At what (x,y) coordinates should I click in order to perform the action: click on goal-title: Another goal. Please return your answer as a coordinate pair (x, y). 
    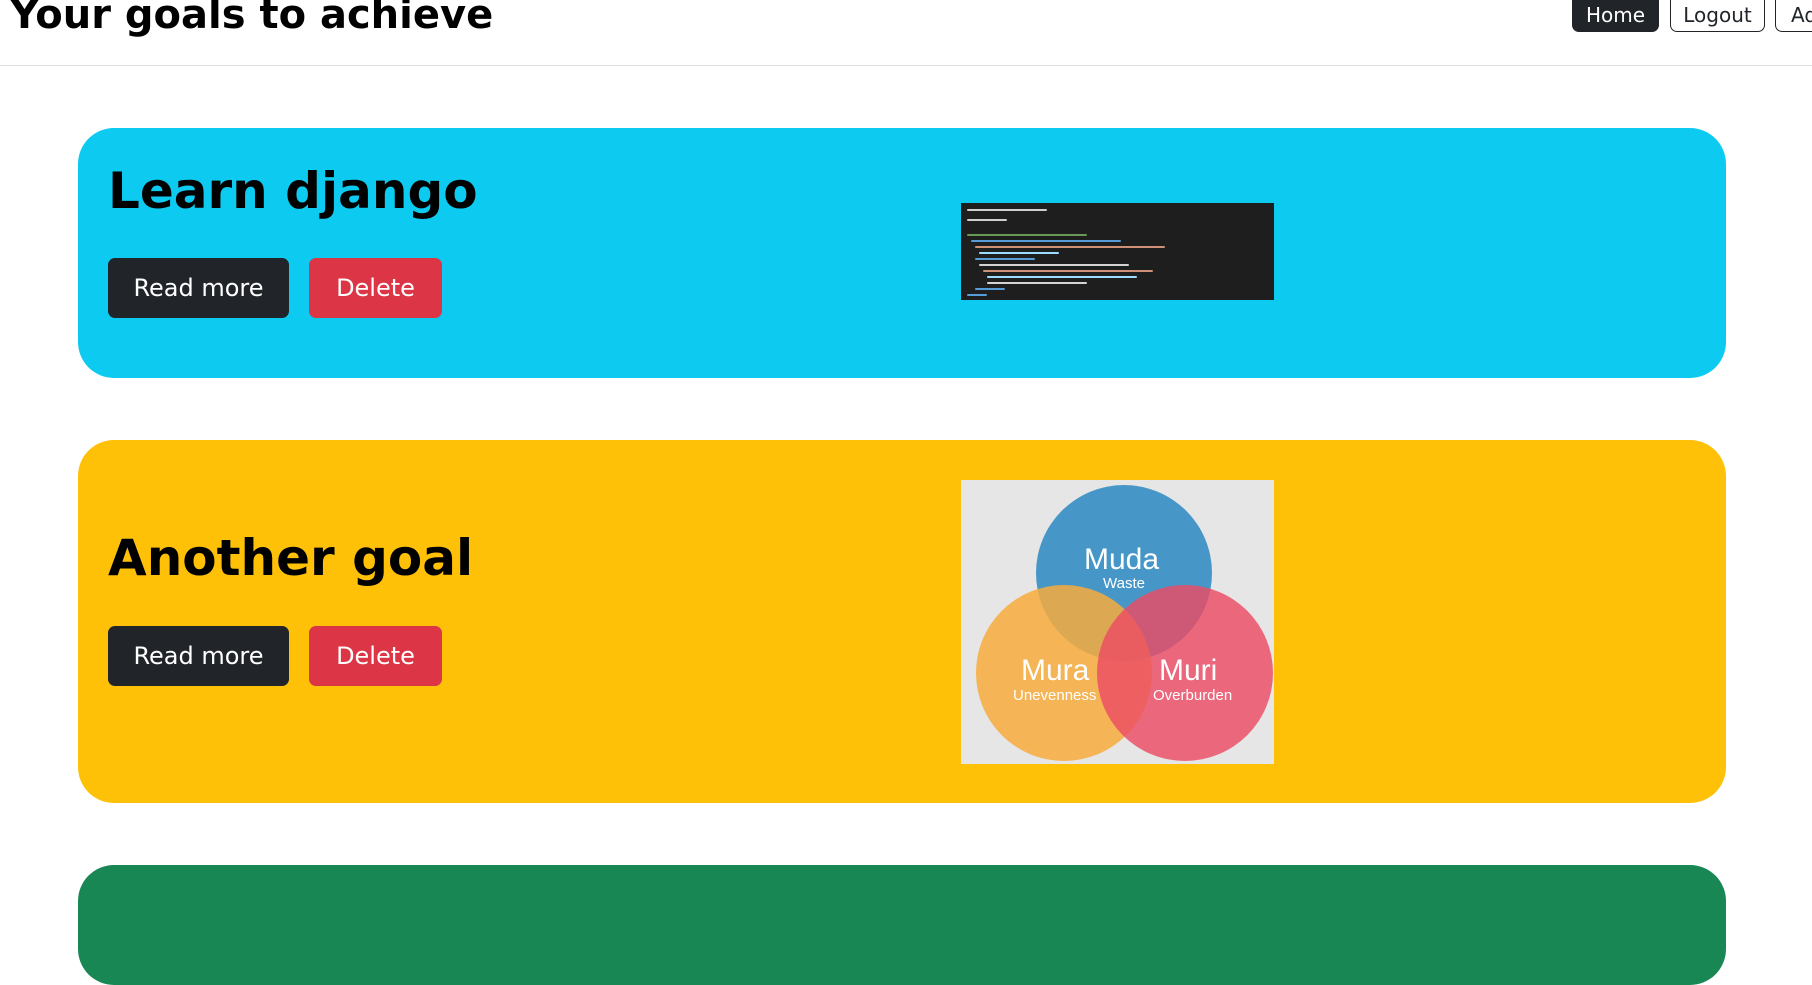
    Looking at the image, I should click on (291, 558).